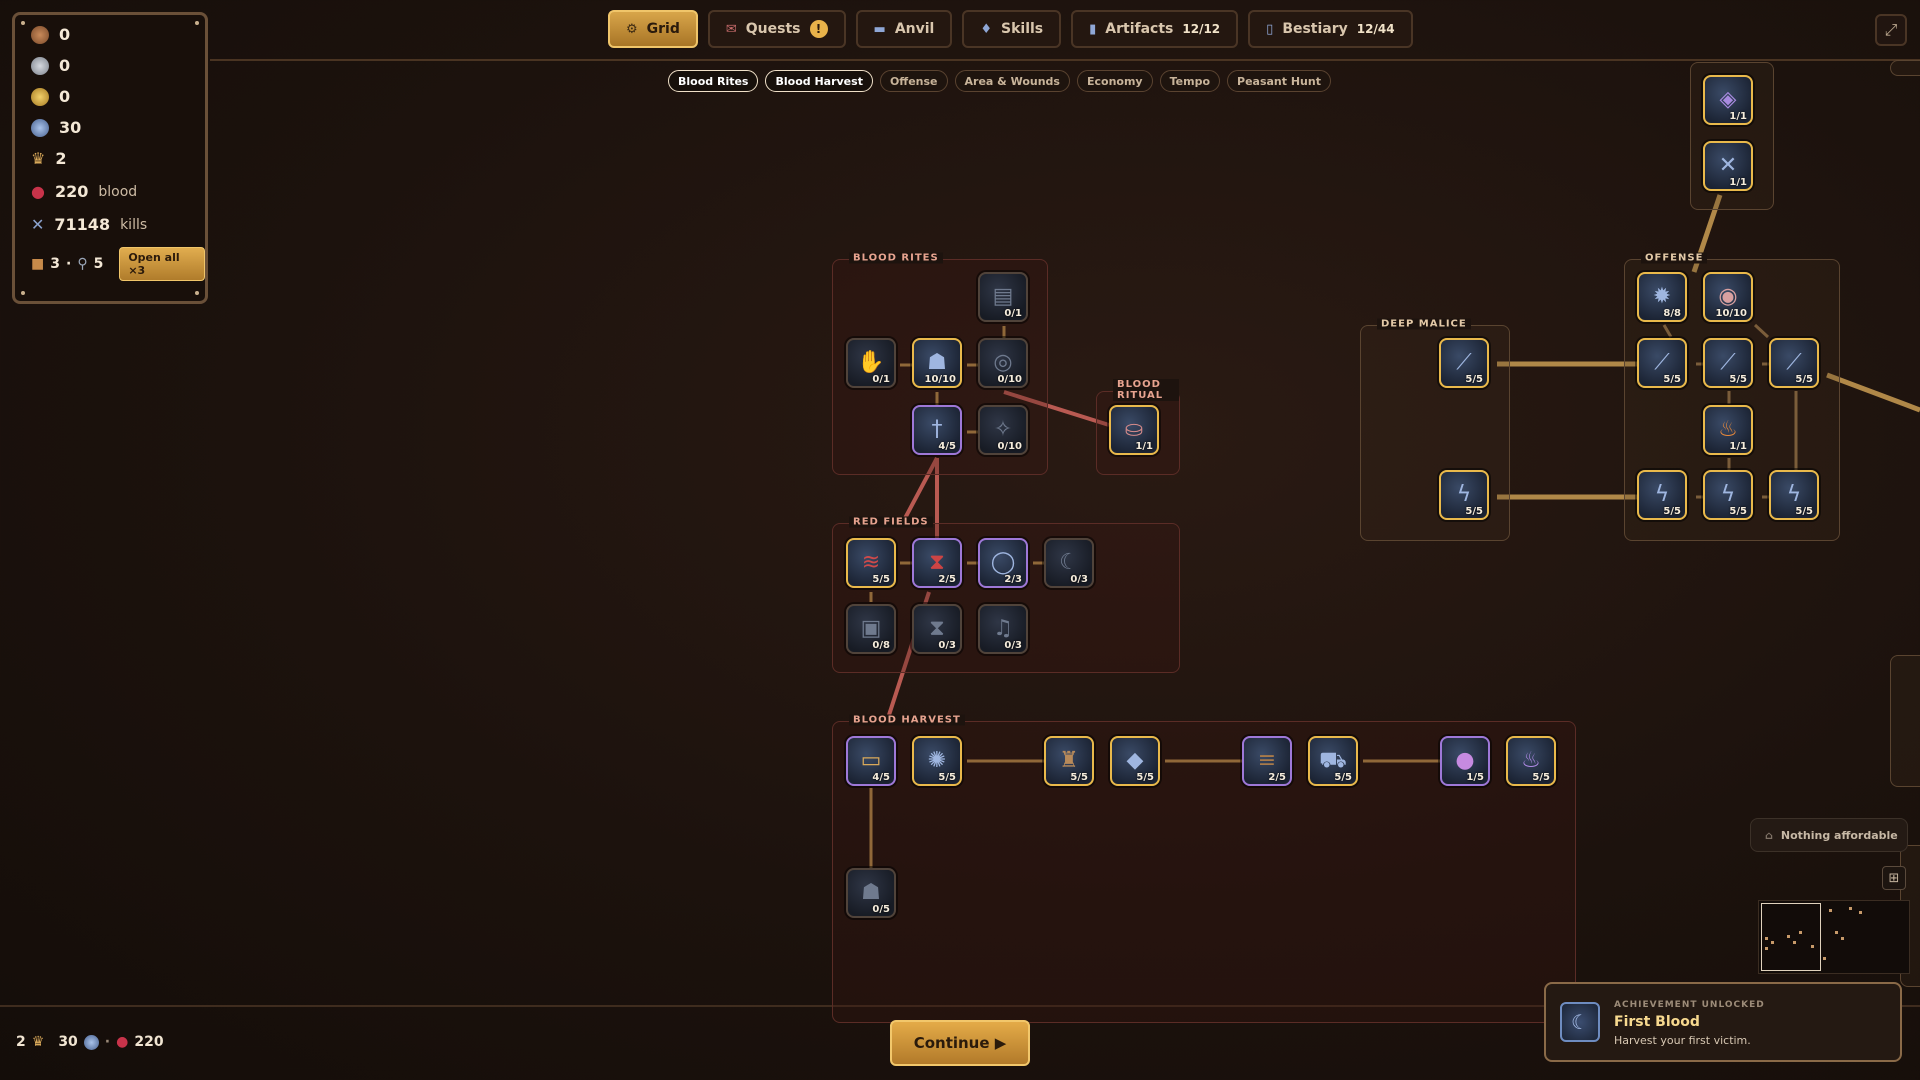 The height and width of the screenshot is (1080, 1920). I want to click on portal-icon: ◯, so click(1003, 562).